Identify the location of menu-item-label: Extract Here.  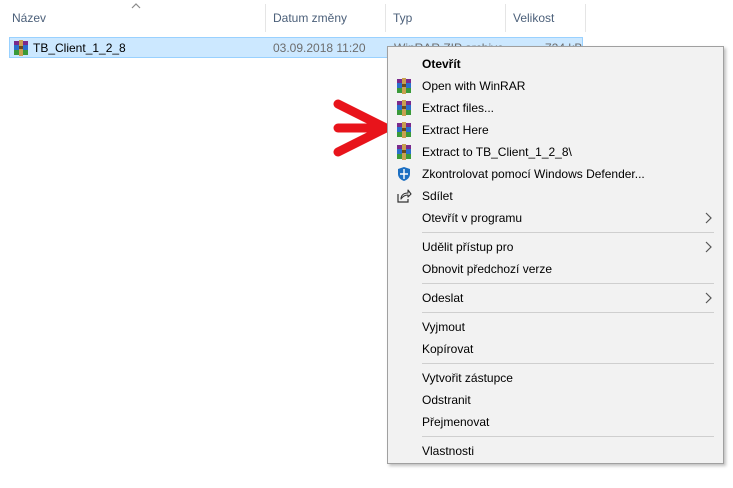
(455, 130).